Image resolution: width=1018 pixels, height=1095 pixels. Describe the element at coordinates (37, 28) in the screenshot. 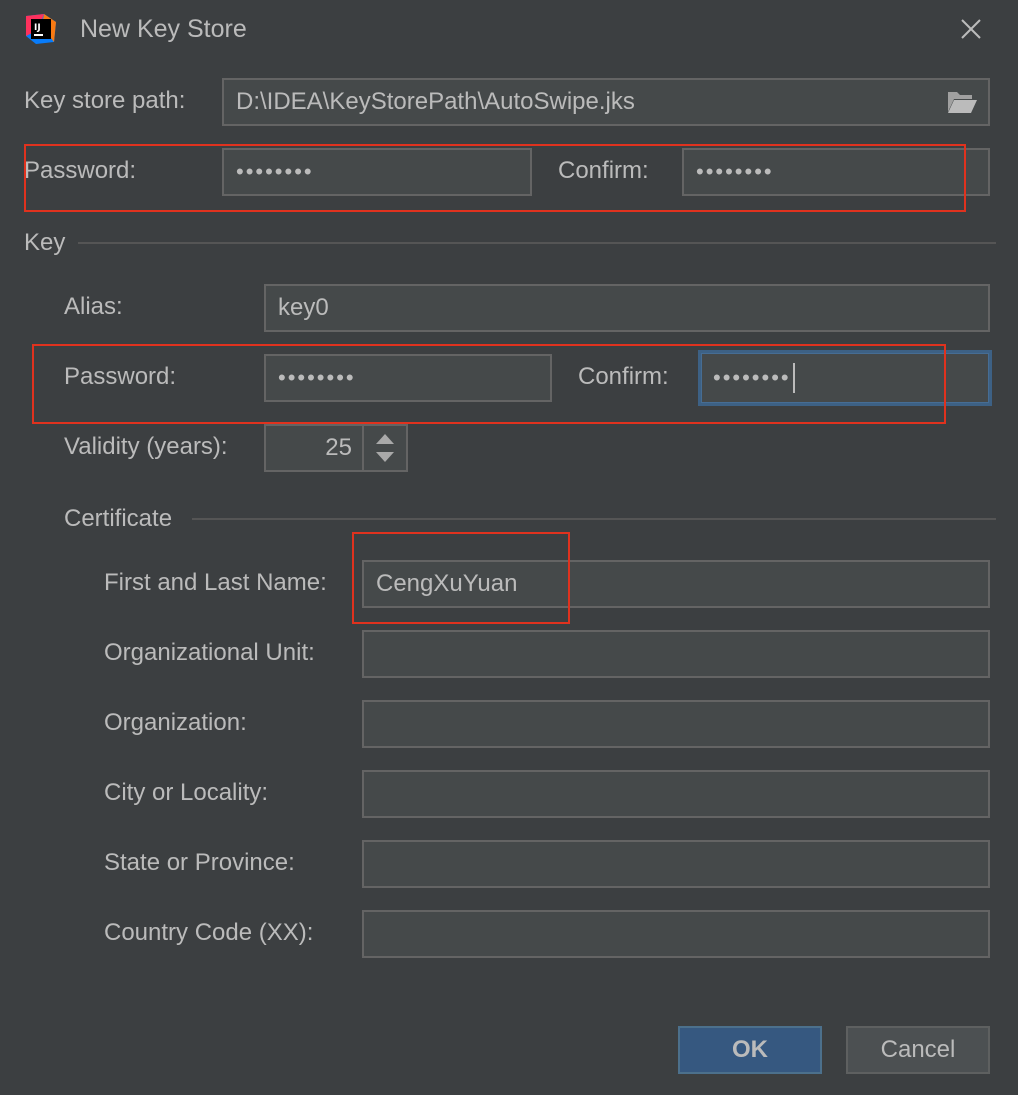

I see `svg-text: IJ` at that location.